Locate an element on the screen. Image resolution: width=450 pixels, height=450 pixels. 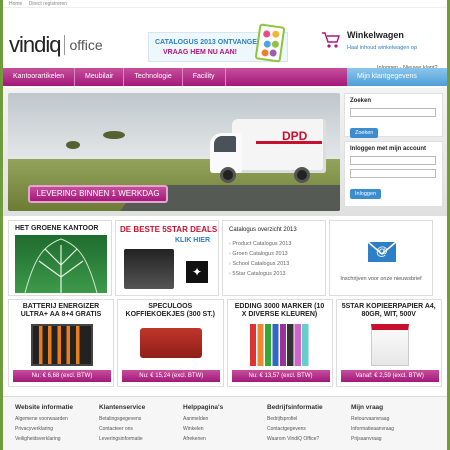
5star-deals-card: DE BESTE 5STAR DEALS! KLIK HIER ✦ is located at coordinates (167, 258).